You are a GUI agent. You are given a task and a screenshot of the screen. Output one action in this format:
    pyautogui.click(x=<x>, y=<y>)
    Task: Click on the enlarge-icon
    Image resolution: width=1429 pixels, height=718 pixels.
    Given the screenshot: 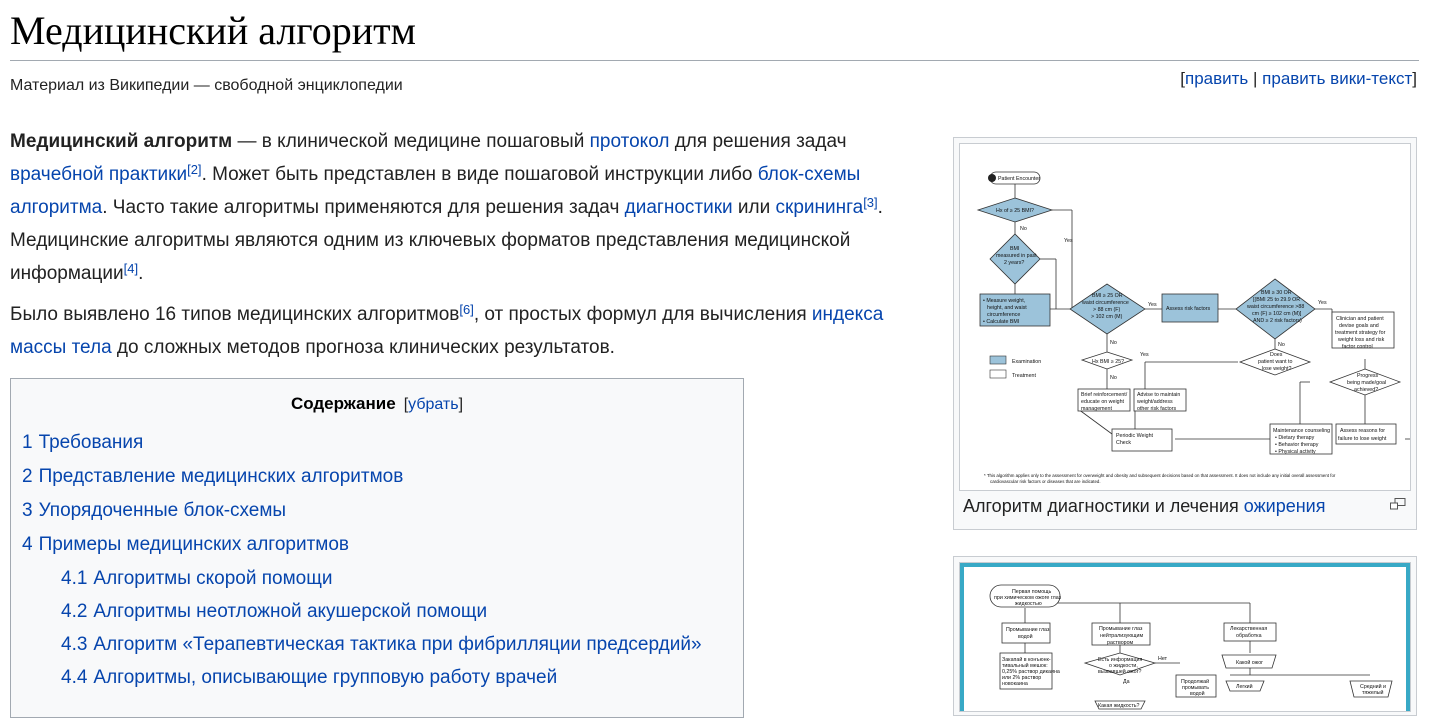 What is the action you would take?
    pyautogui.click(x=1398, y=504)
    